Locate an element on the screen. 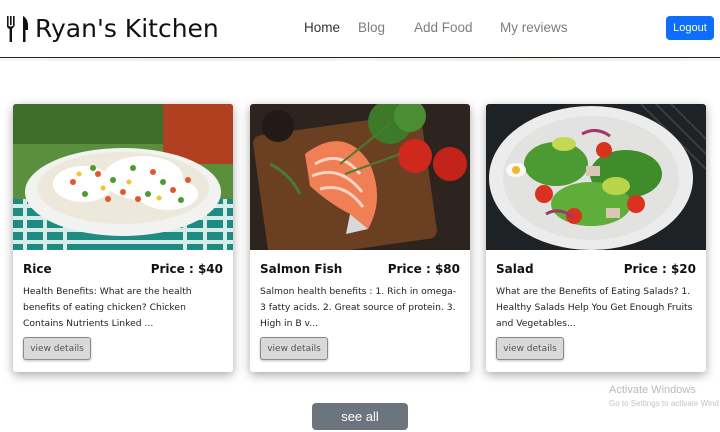  food-name: Salad is located at coordinates (515, 269).